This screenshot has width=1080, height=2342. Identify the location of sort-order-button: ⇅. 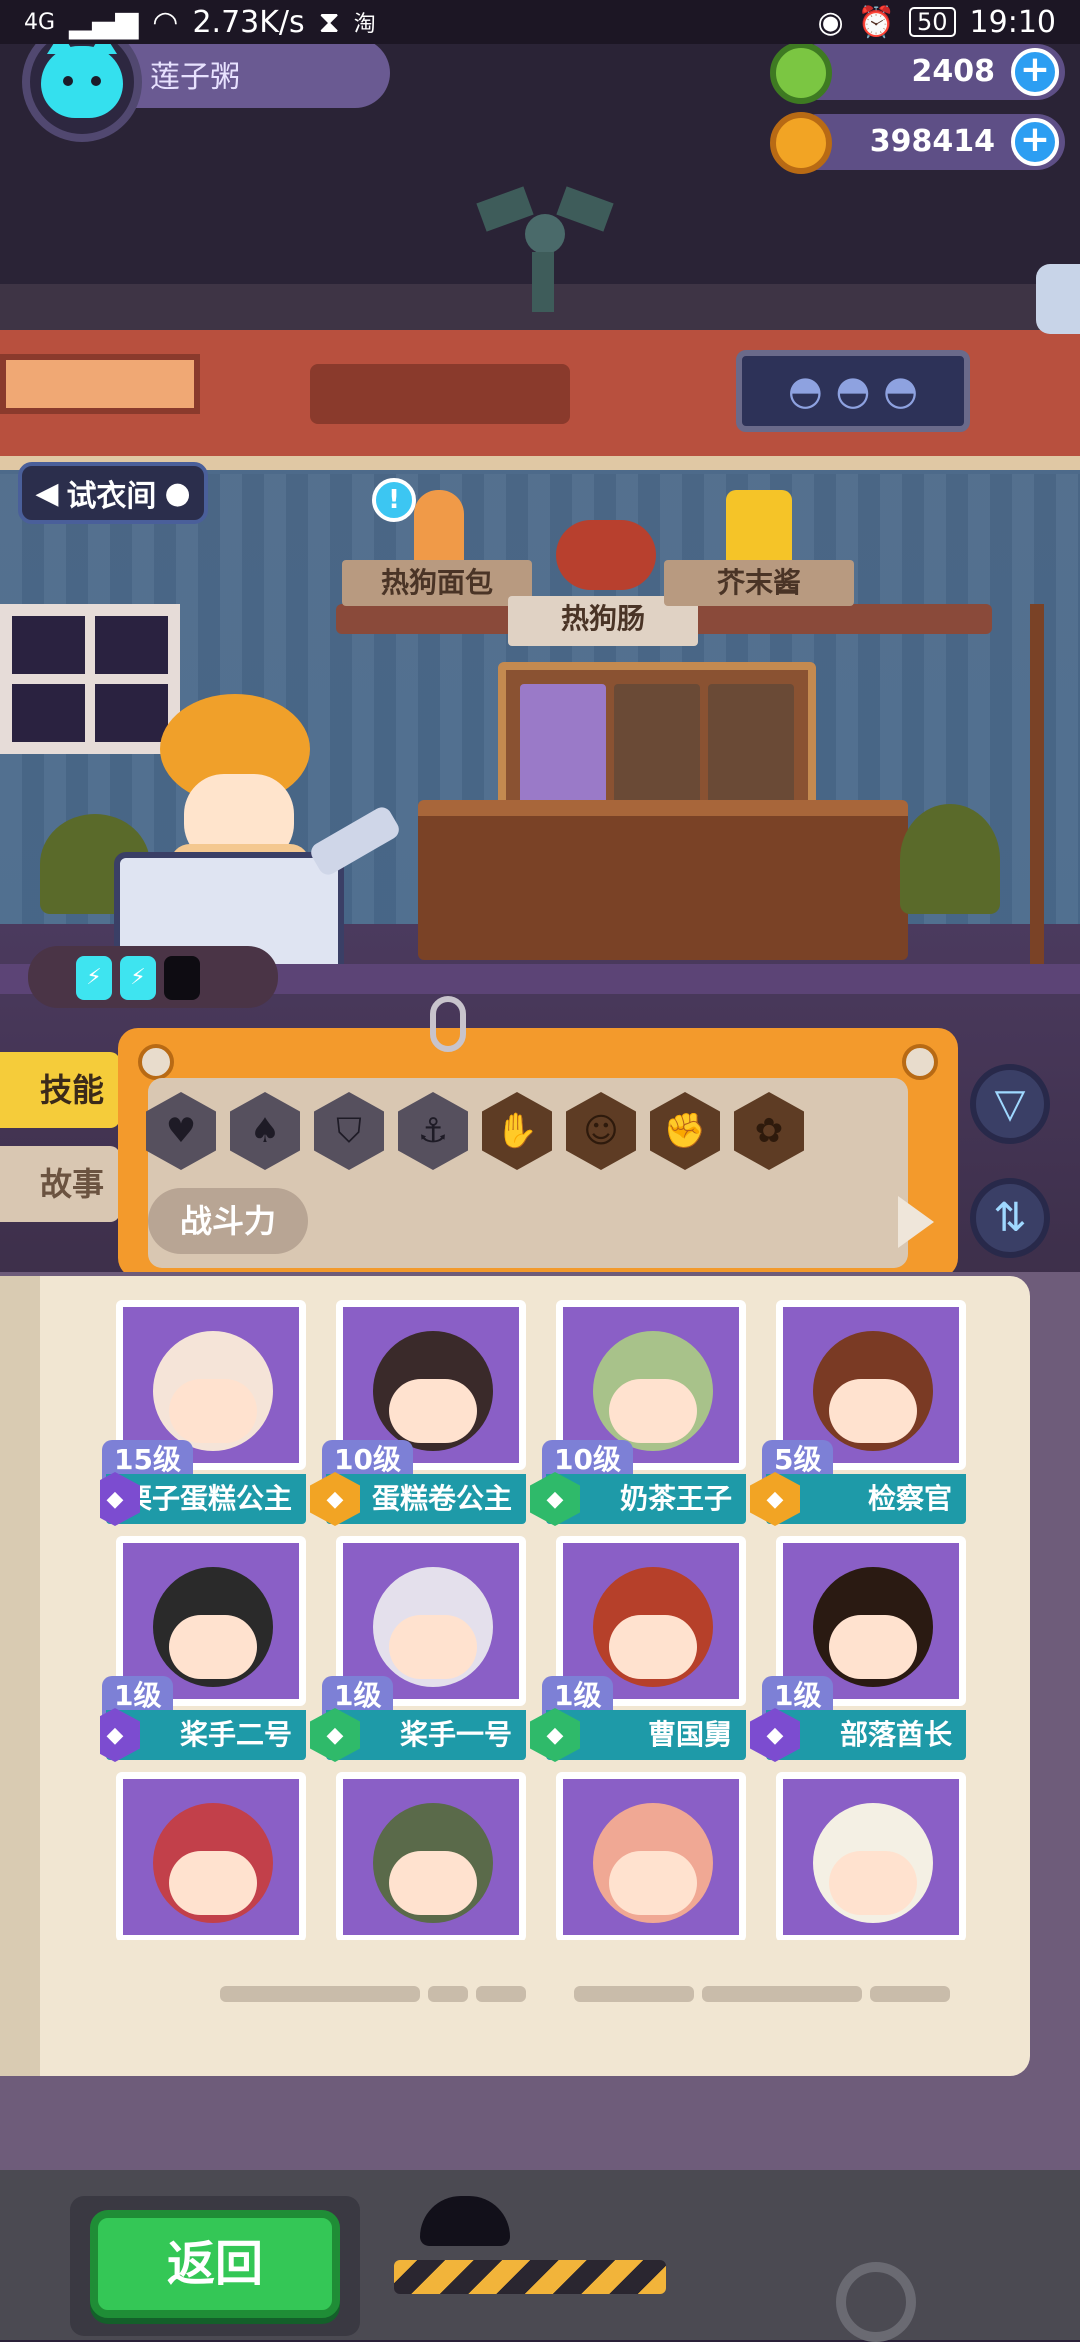
(1010, 1218).